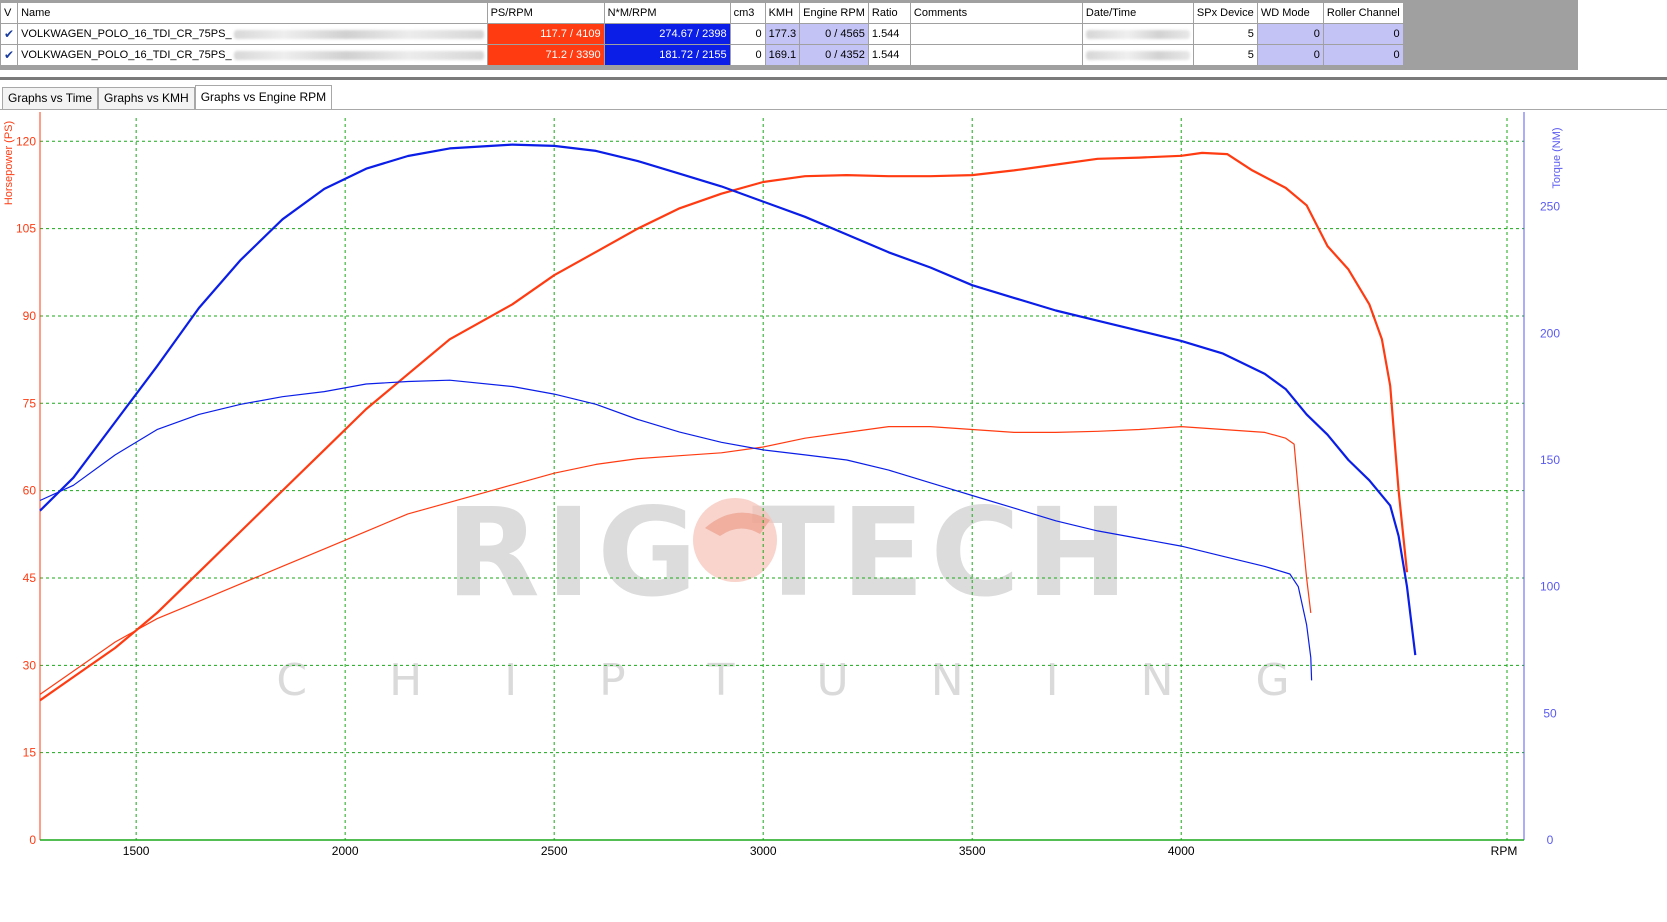 Image resolution: width=1667 pixels, height=922 pixels. Describe the element at coordinates (30, 491) in the screenshot. I see `y-left-tick-label: 60` at that location.